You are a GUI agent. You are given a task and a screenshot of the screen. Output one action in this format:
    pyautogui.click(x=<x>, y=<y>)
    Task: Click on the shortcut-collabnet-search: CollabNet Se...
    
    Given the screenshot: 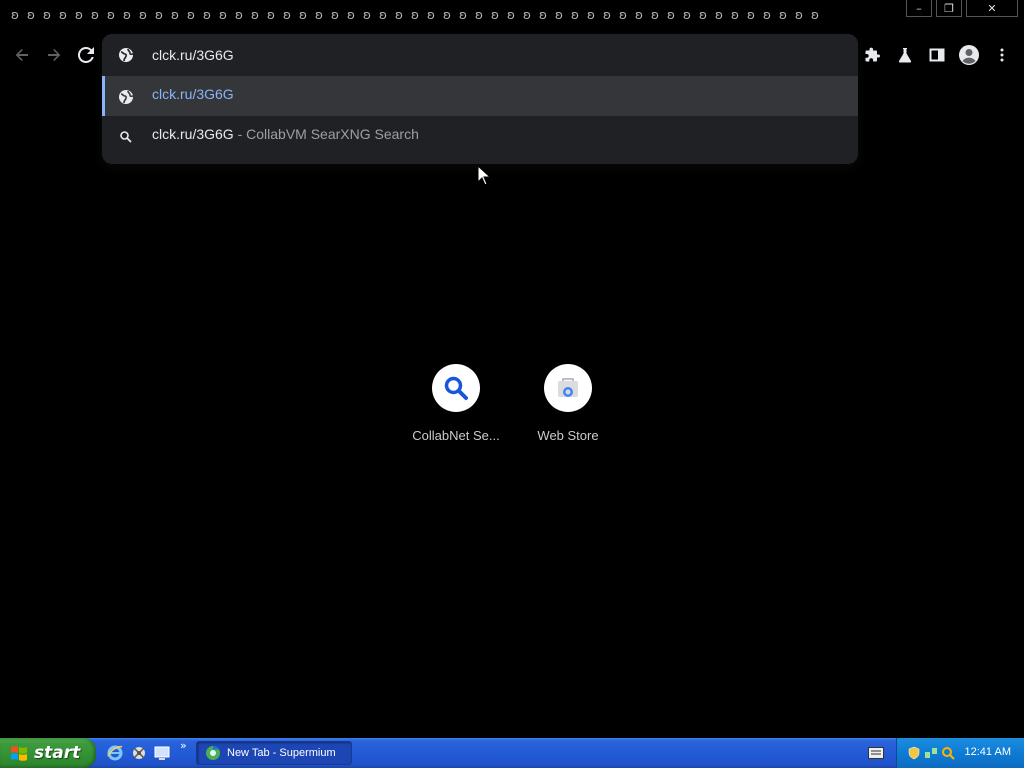 What is the action you would take?
    pyautogui.click(x=456, y=403)
    